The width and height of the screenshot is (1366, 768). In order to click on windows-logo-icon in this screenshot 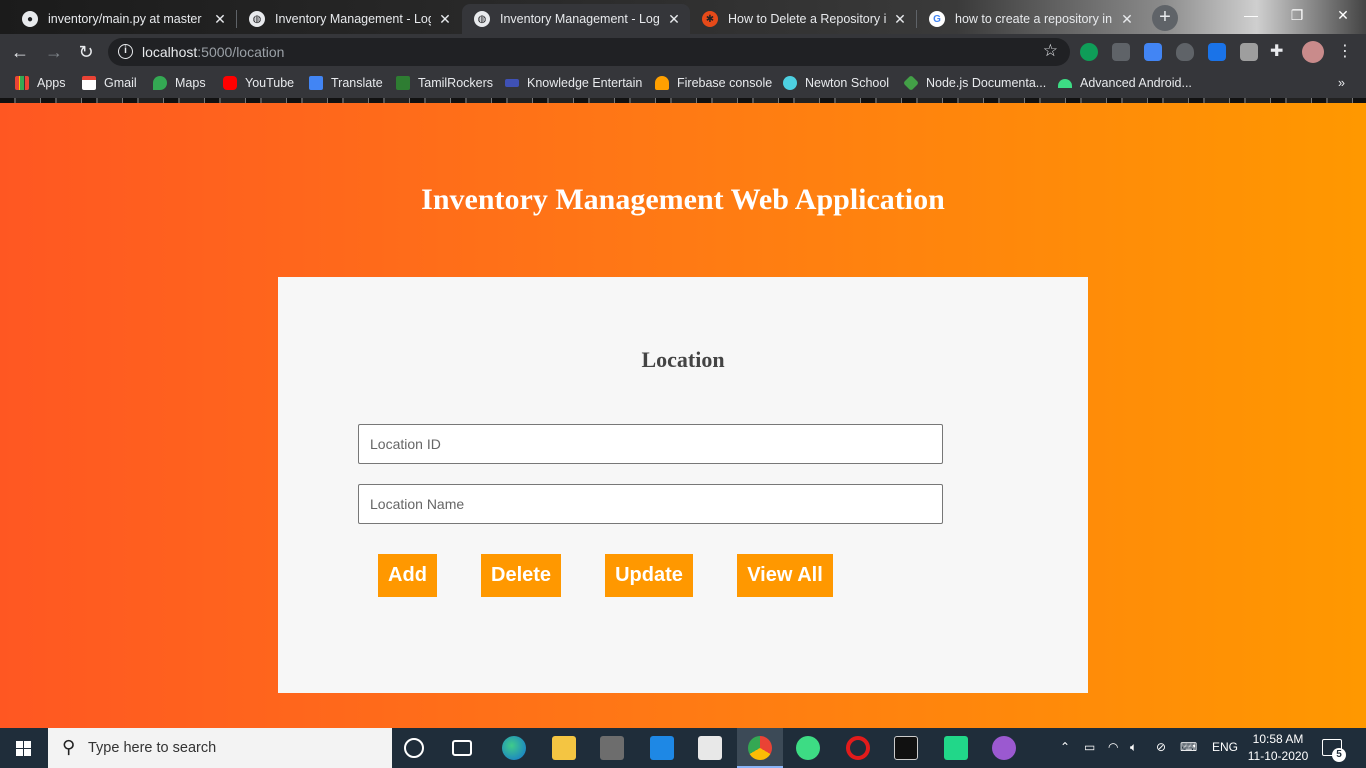, I will do `click(23, 748)`.